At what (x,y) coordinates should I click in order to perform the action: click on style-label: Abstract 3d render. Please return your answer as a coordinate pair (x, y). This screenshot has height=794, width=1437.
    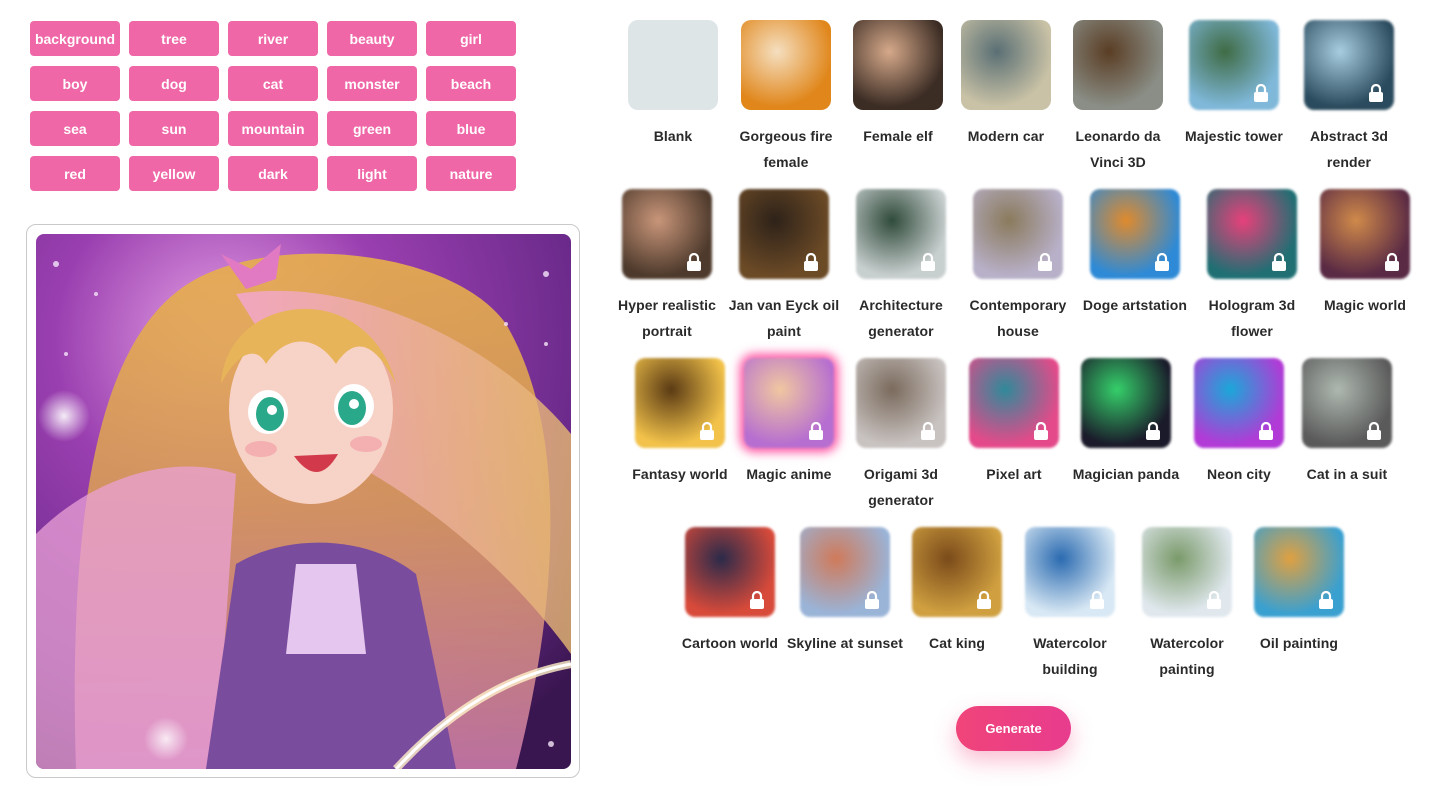
    Looking at the image, I should click on (1349, 149).